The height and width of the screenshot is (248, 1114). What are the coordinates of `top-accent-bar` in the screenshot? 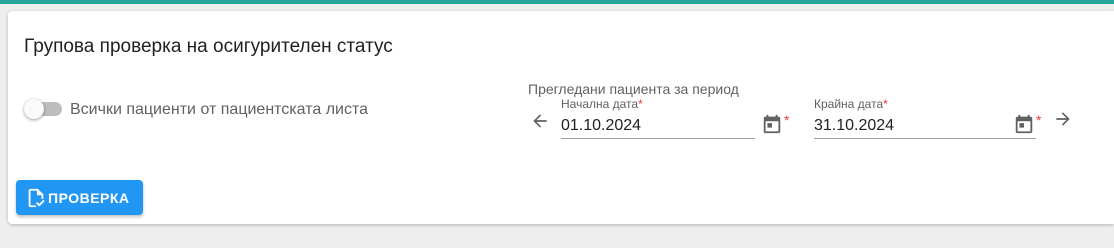 It's located at (557, 2).